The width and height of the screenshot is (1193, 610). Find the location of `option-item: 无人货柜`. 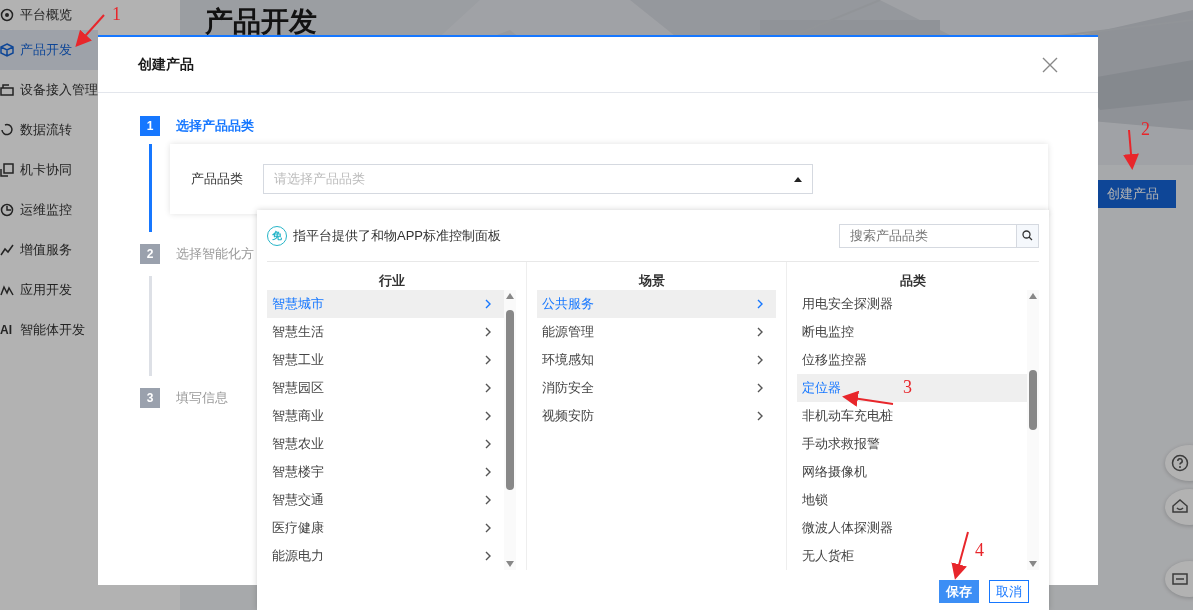

option-item: 无人货柜 is located at coordinates (831, 556).